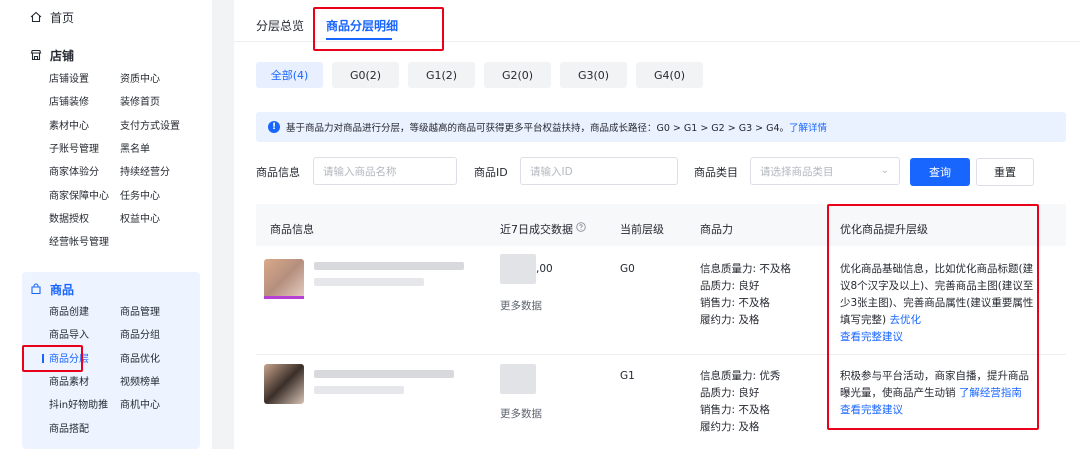 The image size is (1080, 449). What do you see at coordinates (36, 17) in the screenshot?
I see `home-icon` at bounding box center [36, 17].